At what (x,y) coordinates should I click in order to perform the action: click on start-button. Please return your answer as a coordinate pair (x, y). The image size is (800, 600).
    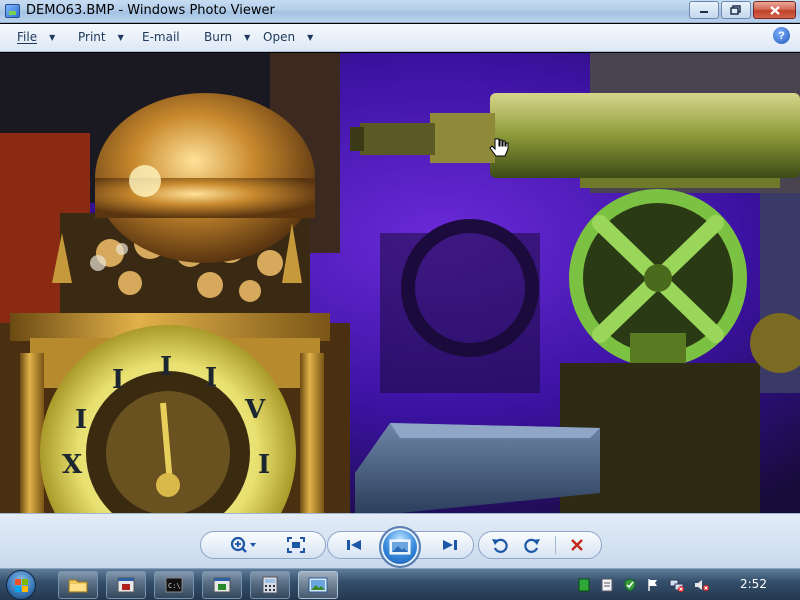
    Looking at the image, I should click on (21, 585).